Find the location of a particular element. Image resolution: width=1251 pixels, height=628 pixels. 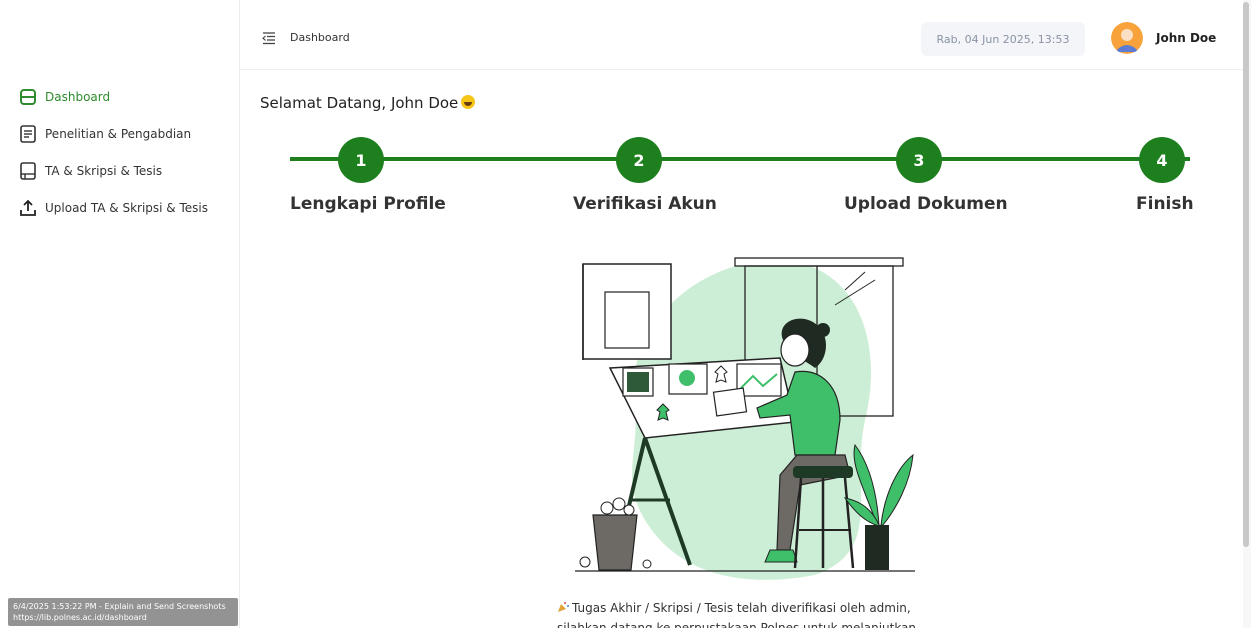

sidebar-item-label: Penelitian & Pengabdian is located at coordinates (118, 133).